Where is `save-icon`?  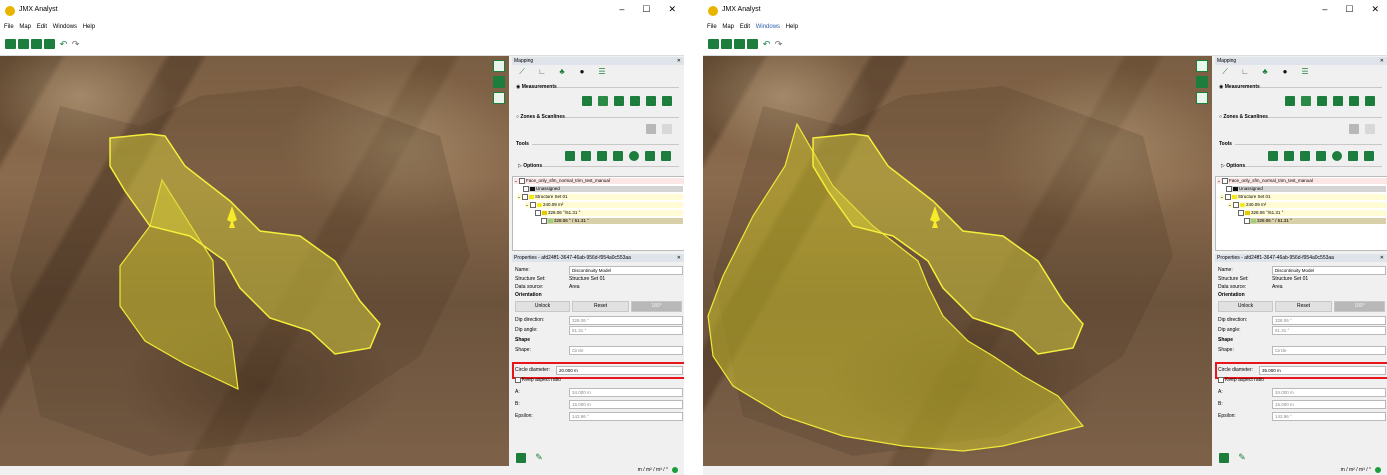 save-icon is located at coordinates (36, 44).